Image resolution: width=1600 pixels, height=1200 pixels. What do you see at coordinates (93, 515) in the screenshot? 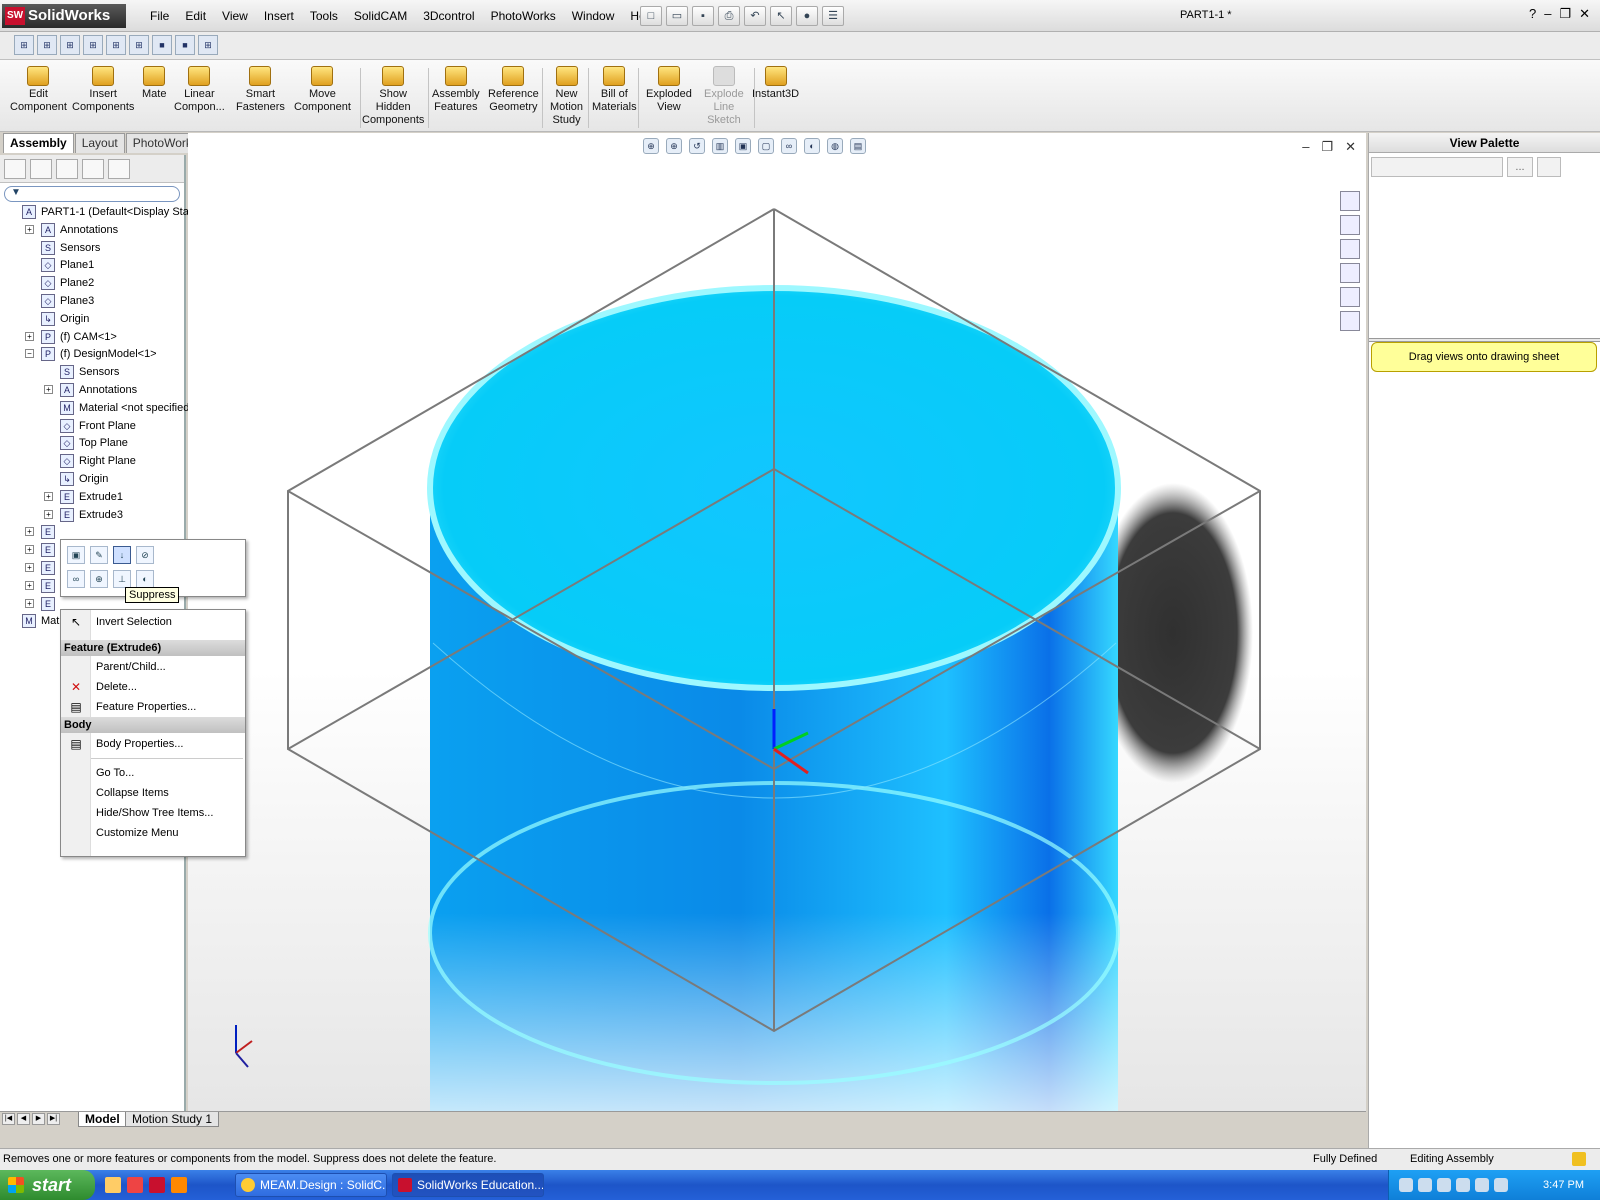
I see `tree-item: + E Extrude3` at bounding box center [93, 515].